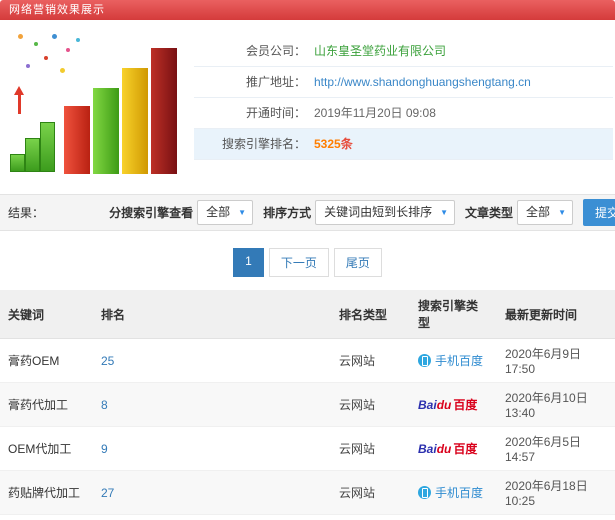  I want to click on article-type-select-value: 全部, so click(538, 212).